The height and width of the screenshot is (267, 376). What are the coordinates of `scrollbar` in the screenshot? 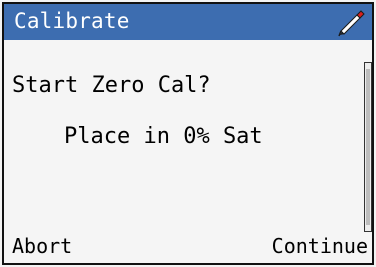 It's located at (368, 147).